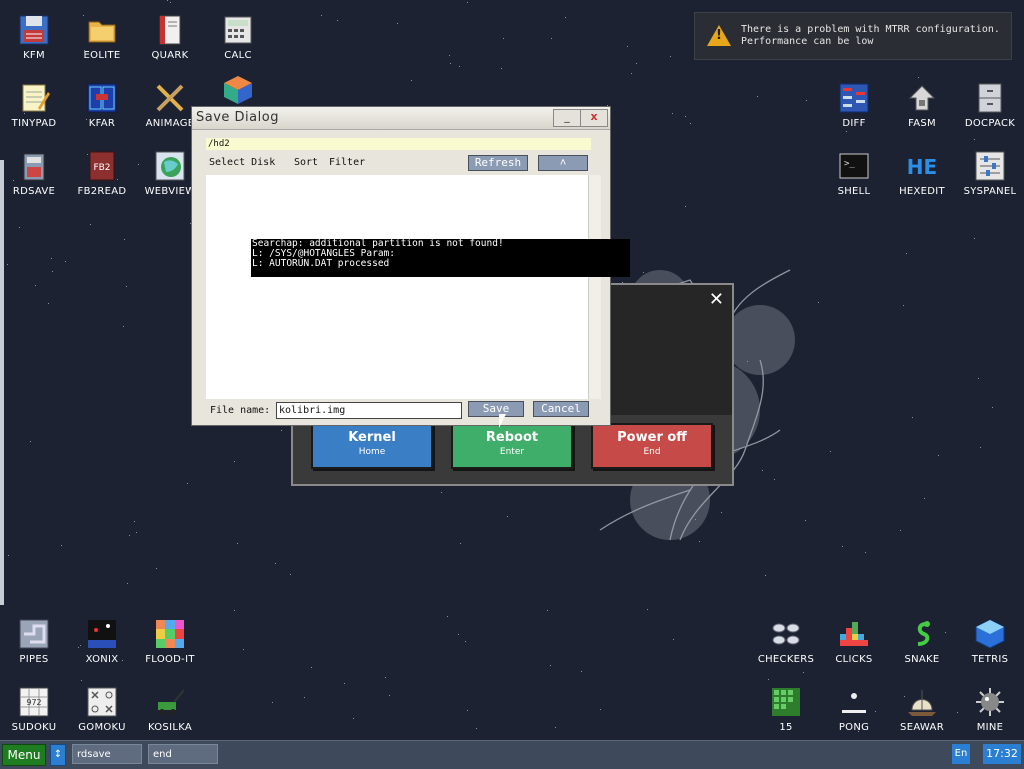 This screenshot has width=1024, height=769. What do you see at coordinates (36, 98) in the screenshot?
I see `notepad-icon` at bounding box center [36, 98].